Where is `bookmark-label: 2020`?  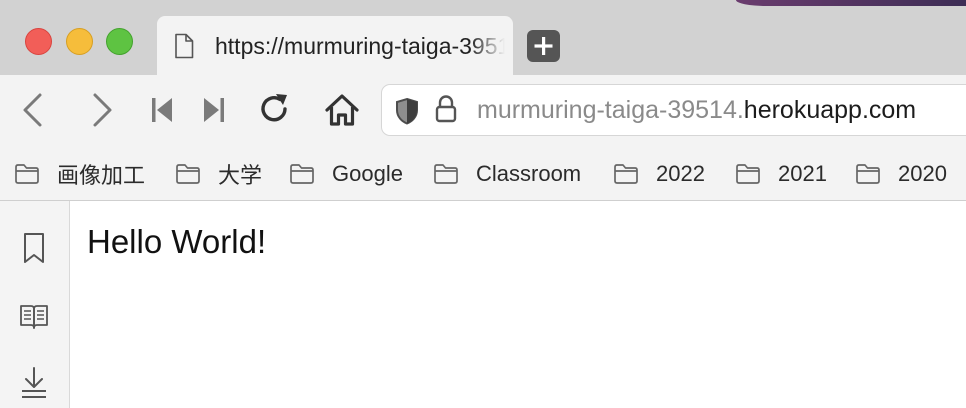 bookmark-label: 2020 is located at coordinates (922, 173).